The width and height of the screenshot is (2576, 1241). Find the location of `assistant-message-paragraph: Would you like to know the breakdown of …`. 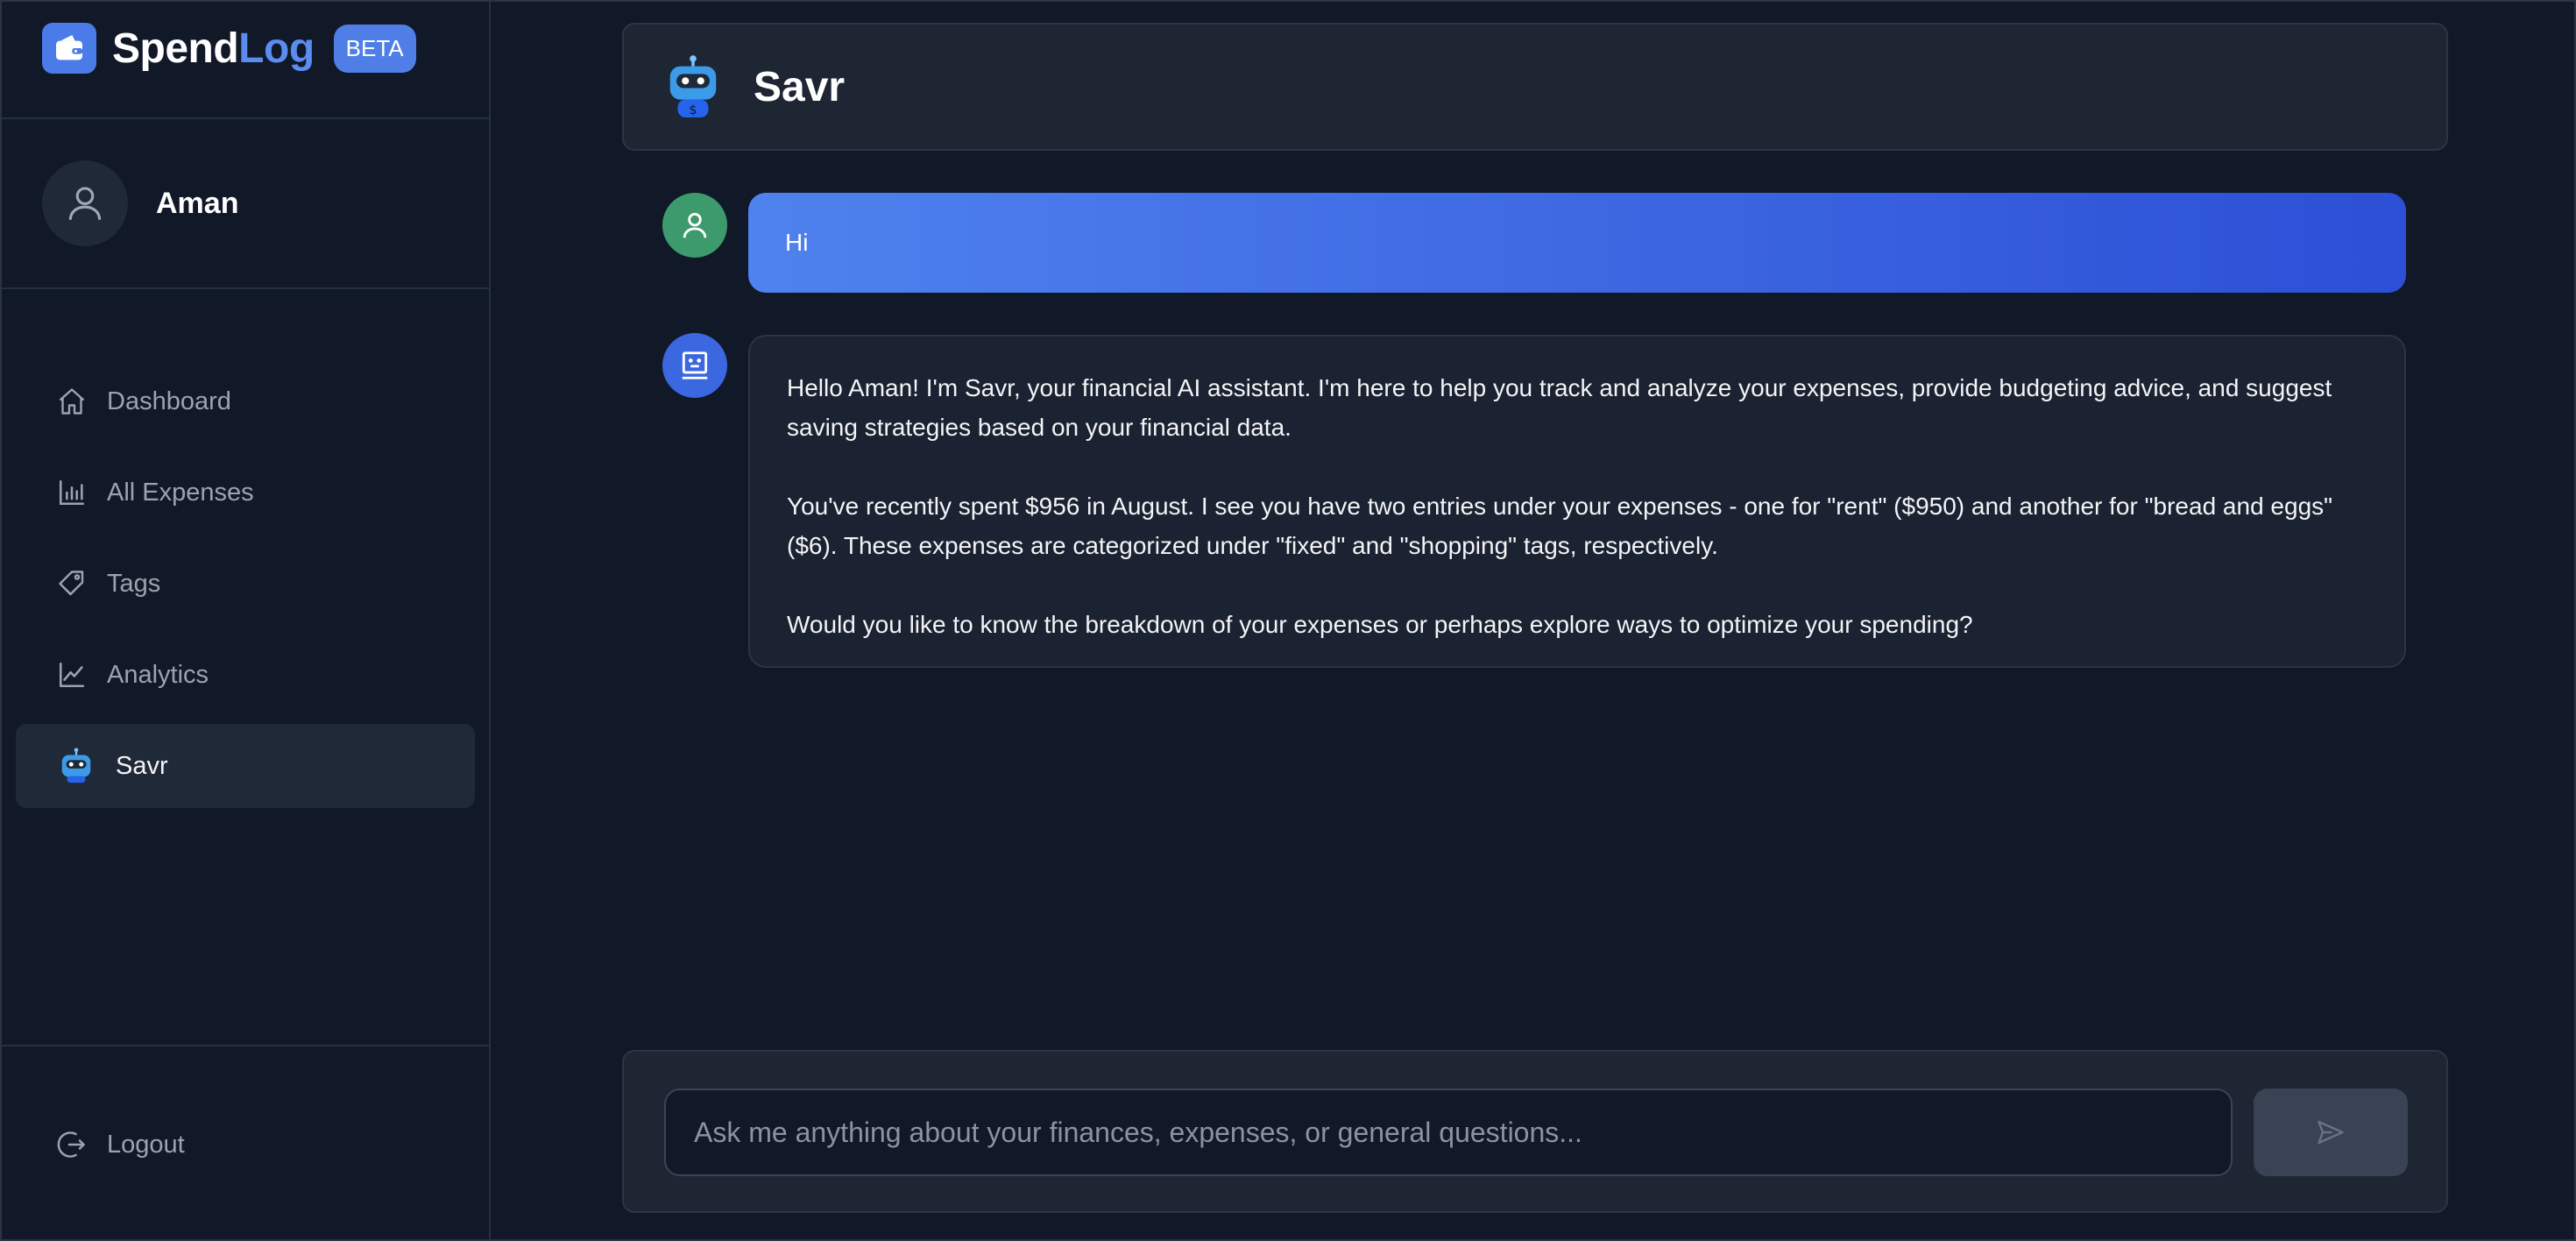

assistant-message-paragraph: Would you like to know the breakdown of … is located at coordinates (1380, 624).